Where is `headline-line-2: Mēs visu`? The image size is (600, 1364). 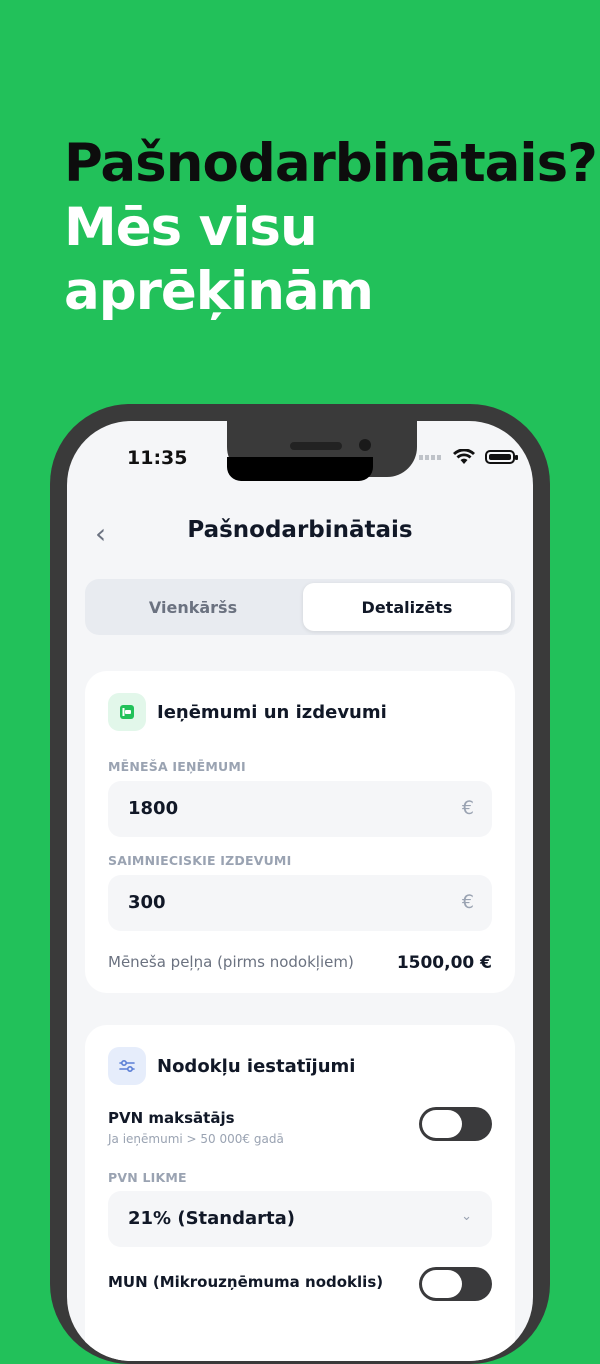 headline-line-2: Mēs visu is located at coordinates (191, 227).